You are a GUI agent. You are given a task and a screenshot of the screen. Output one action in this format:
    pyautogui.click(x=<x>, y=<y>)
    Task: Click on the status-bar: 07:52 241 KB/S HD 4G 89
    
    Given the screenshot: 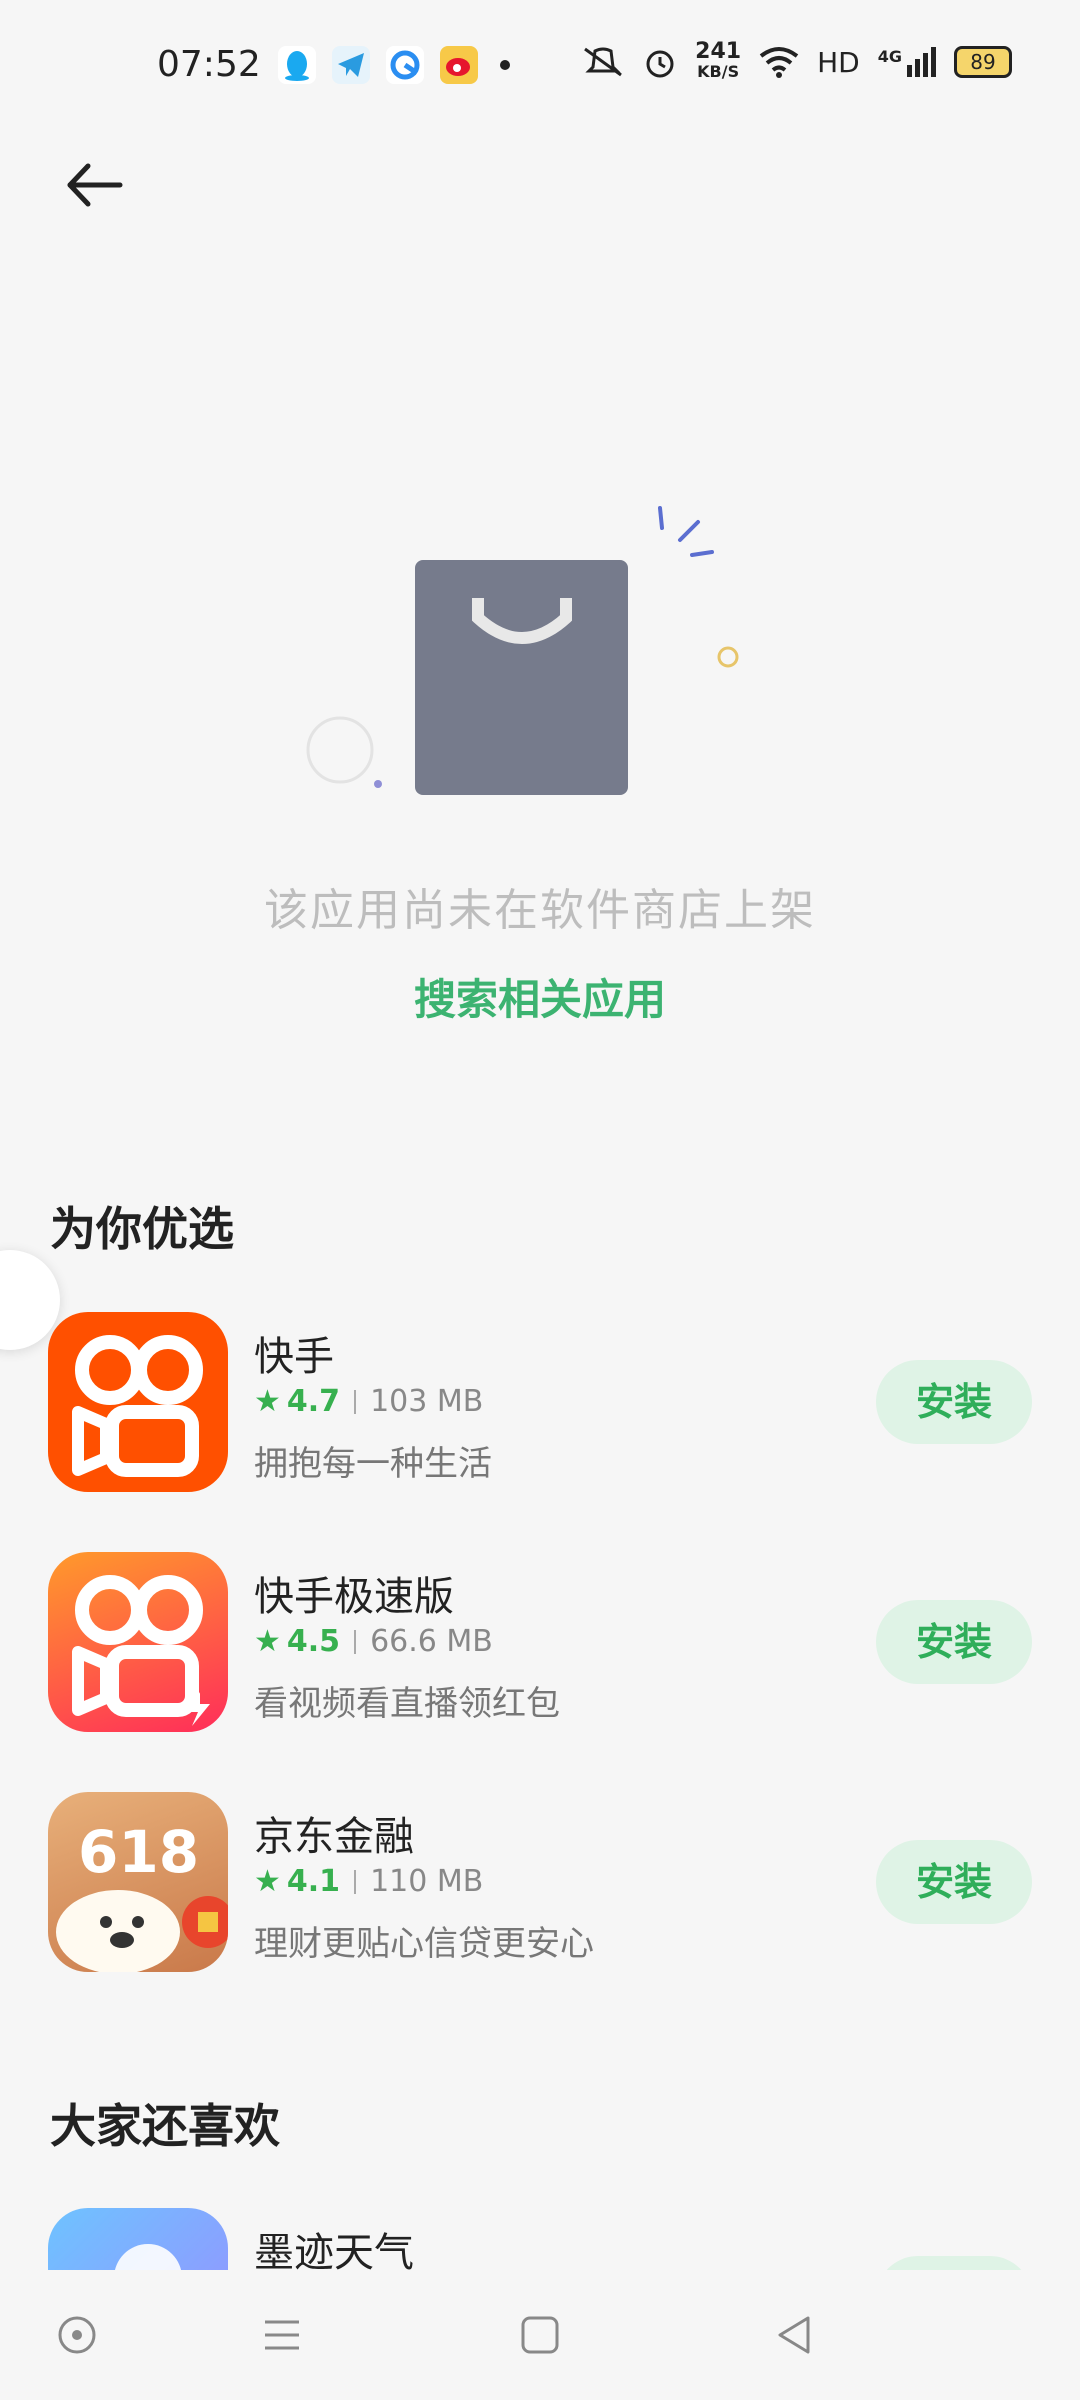 What is the action you would take?
    pyautogui.click(x=540, y=70)
    